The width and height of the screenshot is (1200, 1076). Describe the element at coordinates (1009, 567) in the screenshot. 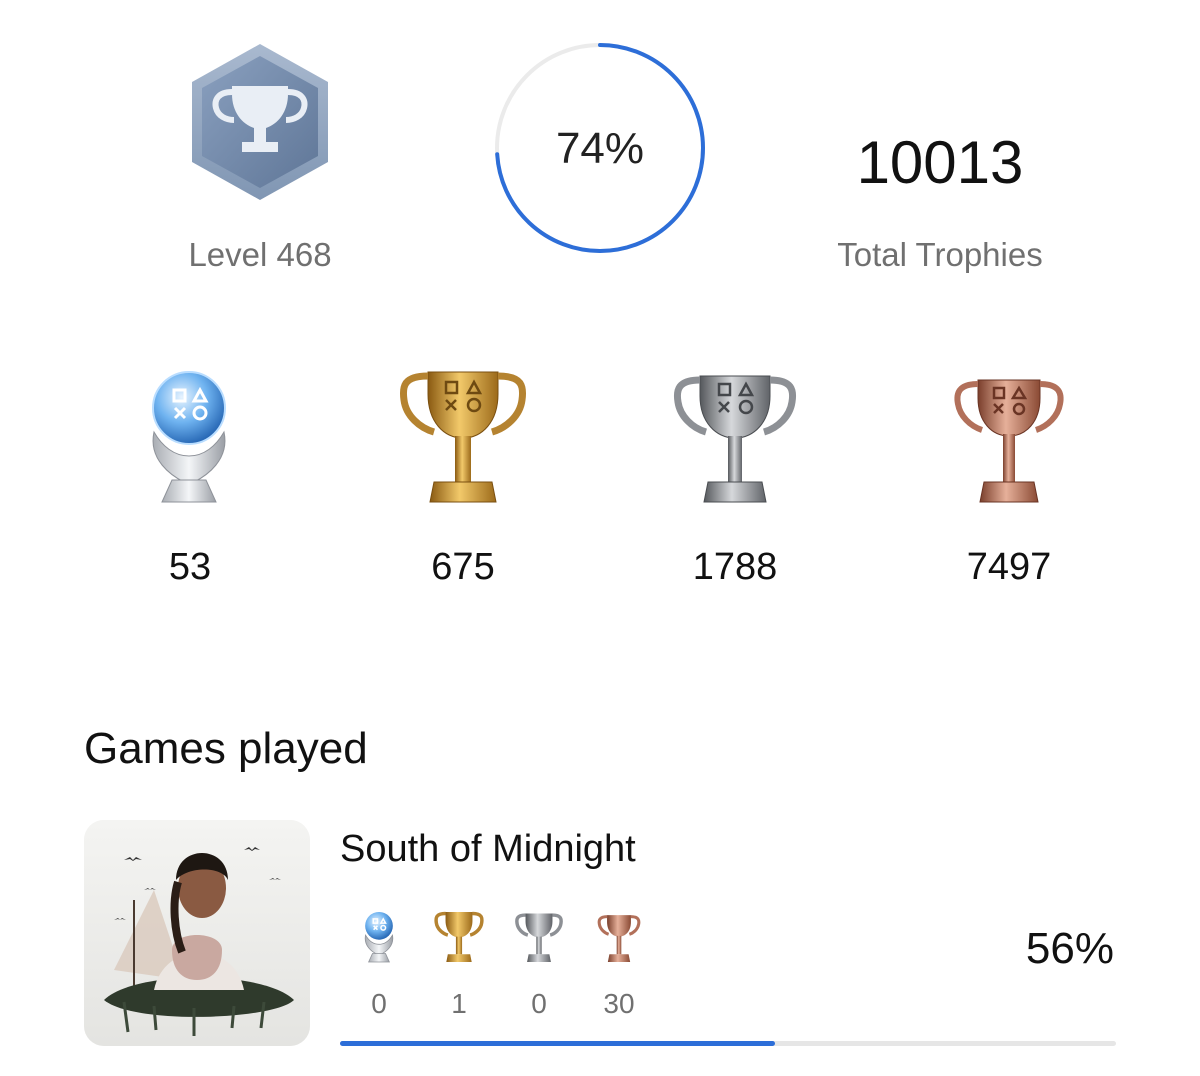

I see `bronze-count: 7497` at that location.